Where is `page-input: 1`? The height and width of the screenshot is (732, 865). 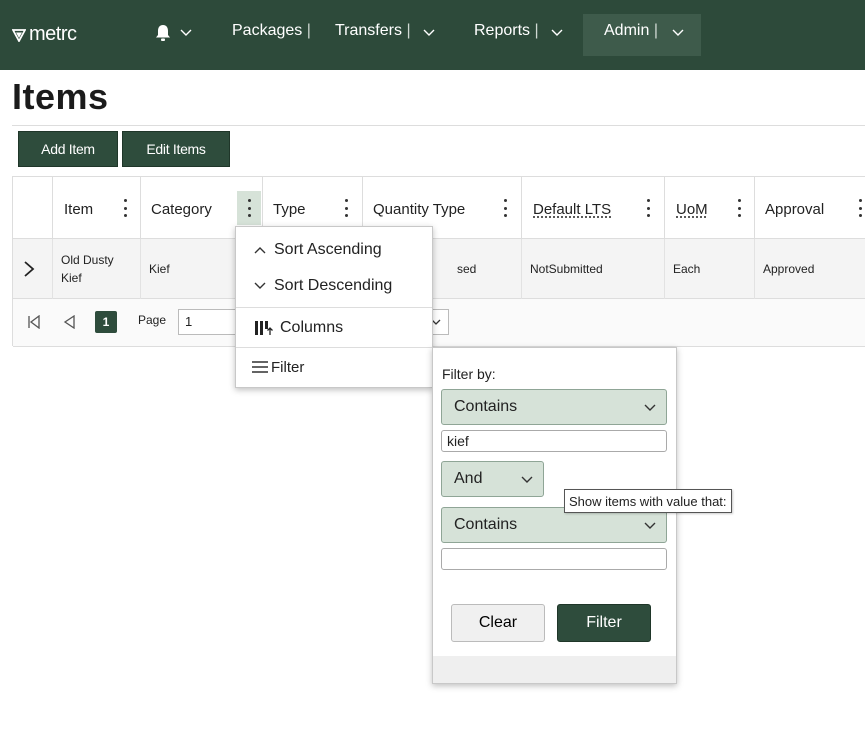
page-input: 1 is located at coordinates (207, 322).